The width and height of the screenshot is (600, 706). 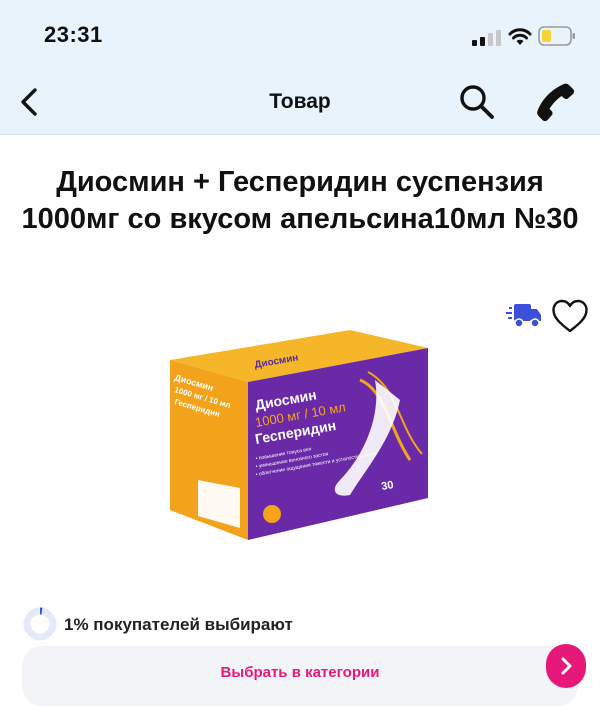 What do you see at coordinates (523, 316) in the screenshot?
I see `delivery-truck-icon` at bounding box center [523, 316].